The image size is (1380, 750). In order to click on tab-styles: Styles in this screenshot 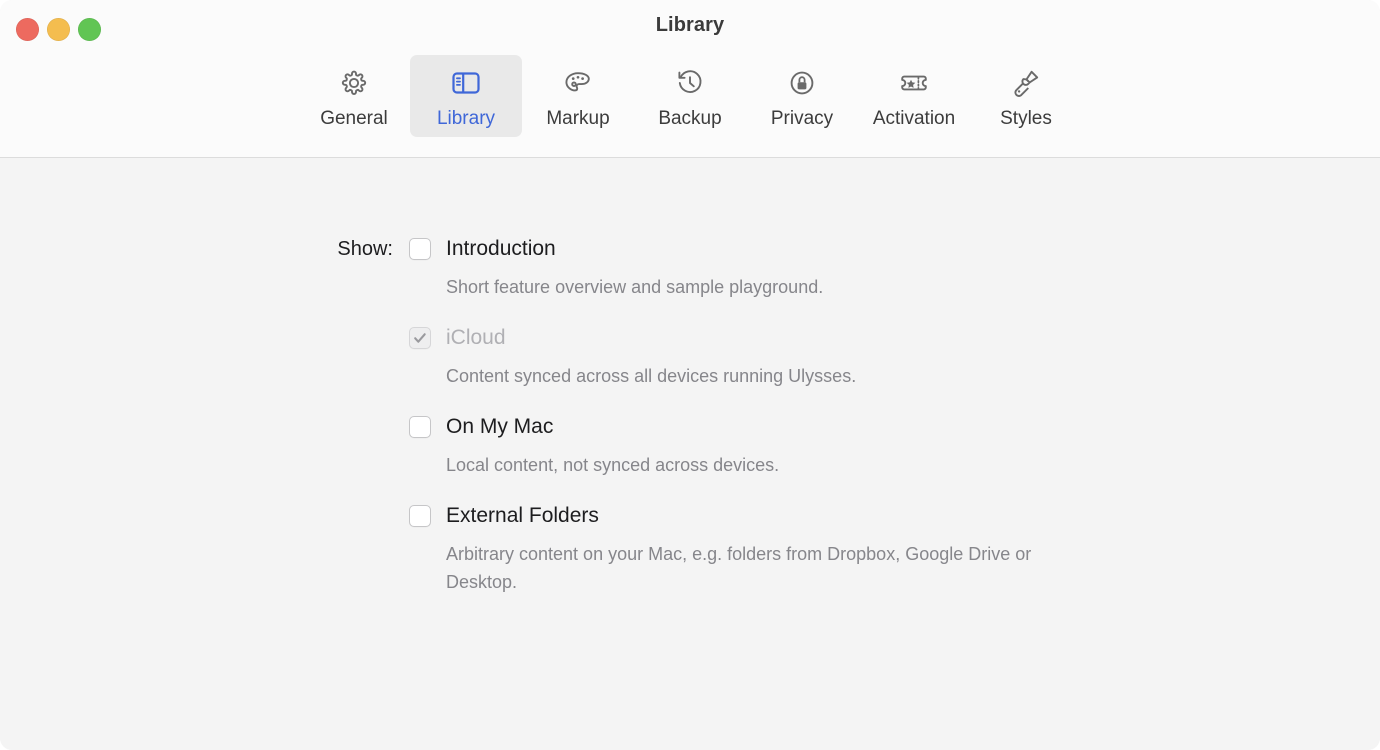, I will do `click(1026, 96)`.